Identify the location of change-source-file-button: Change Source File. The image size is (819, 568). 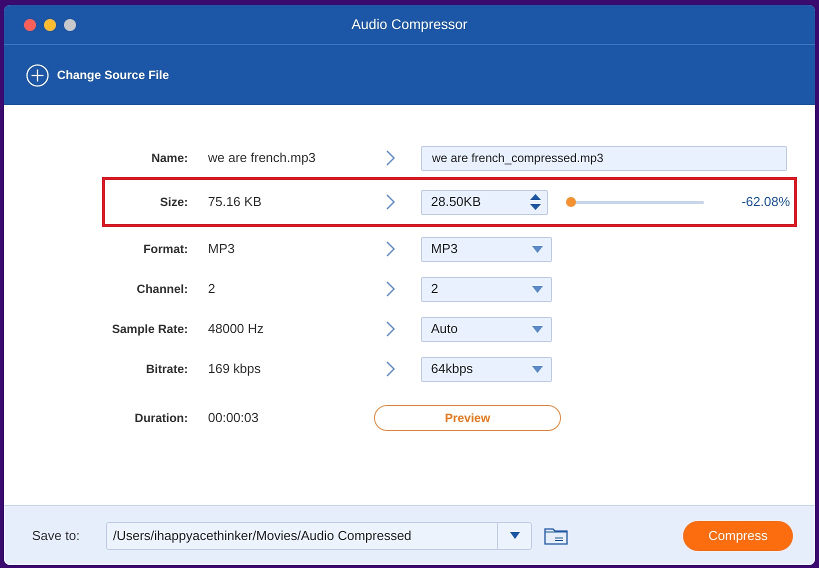
(98, 75).